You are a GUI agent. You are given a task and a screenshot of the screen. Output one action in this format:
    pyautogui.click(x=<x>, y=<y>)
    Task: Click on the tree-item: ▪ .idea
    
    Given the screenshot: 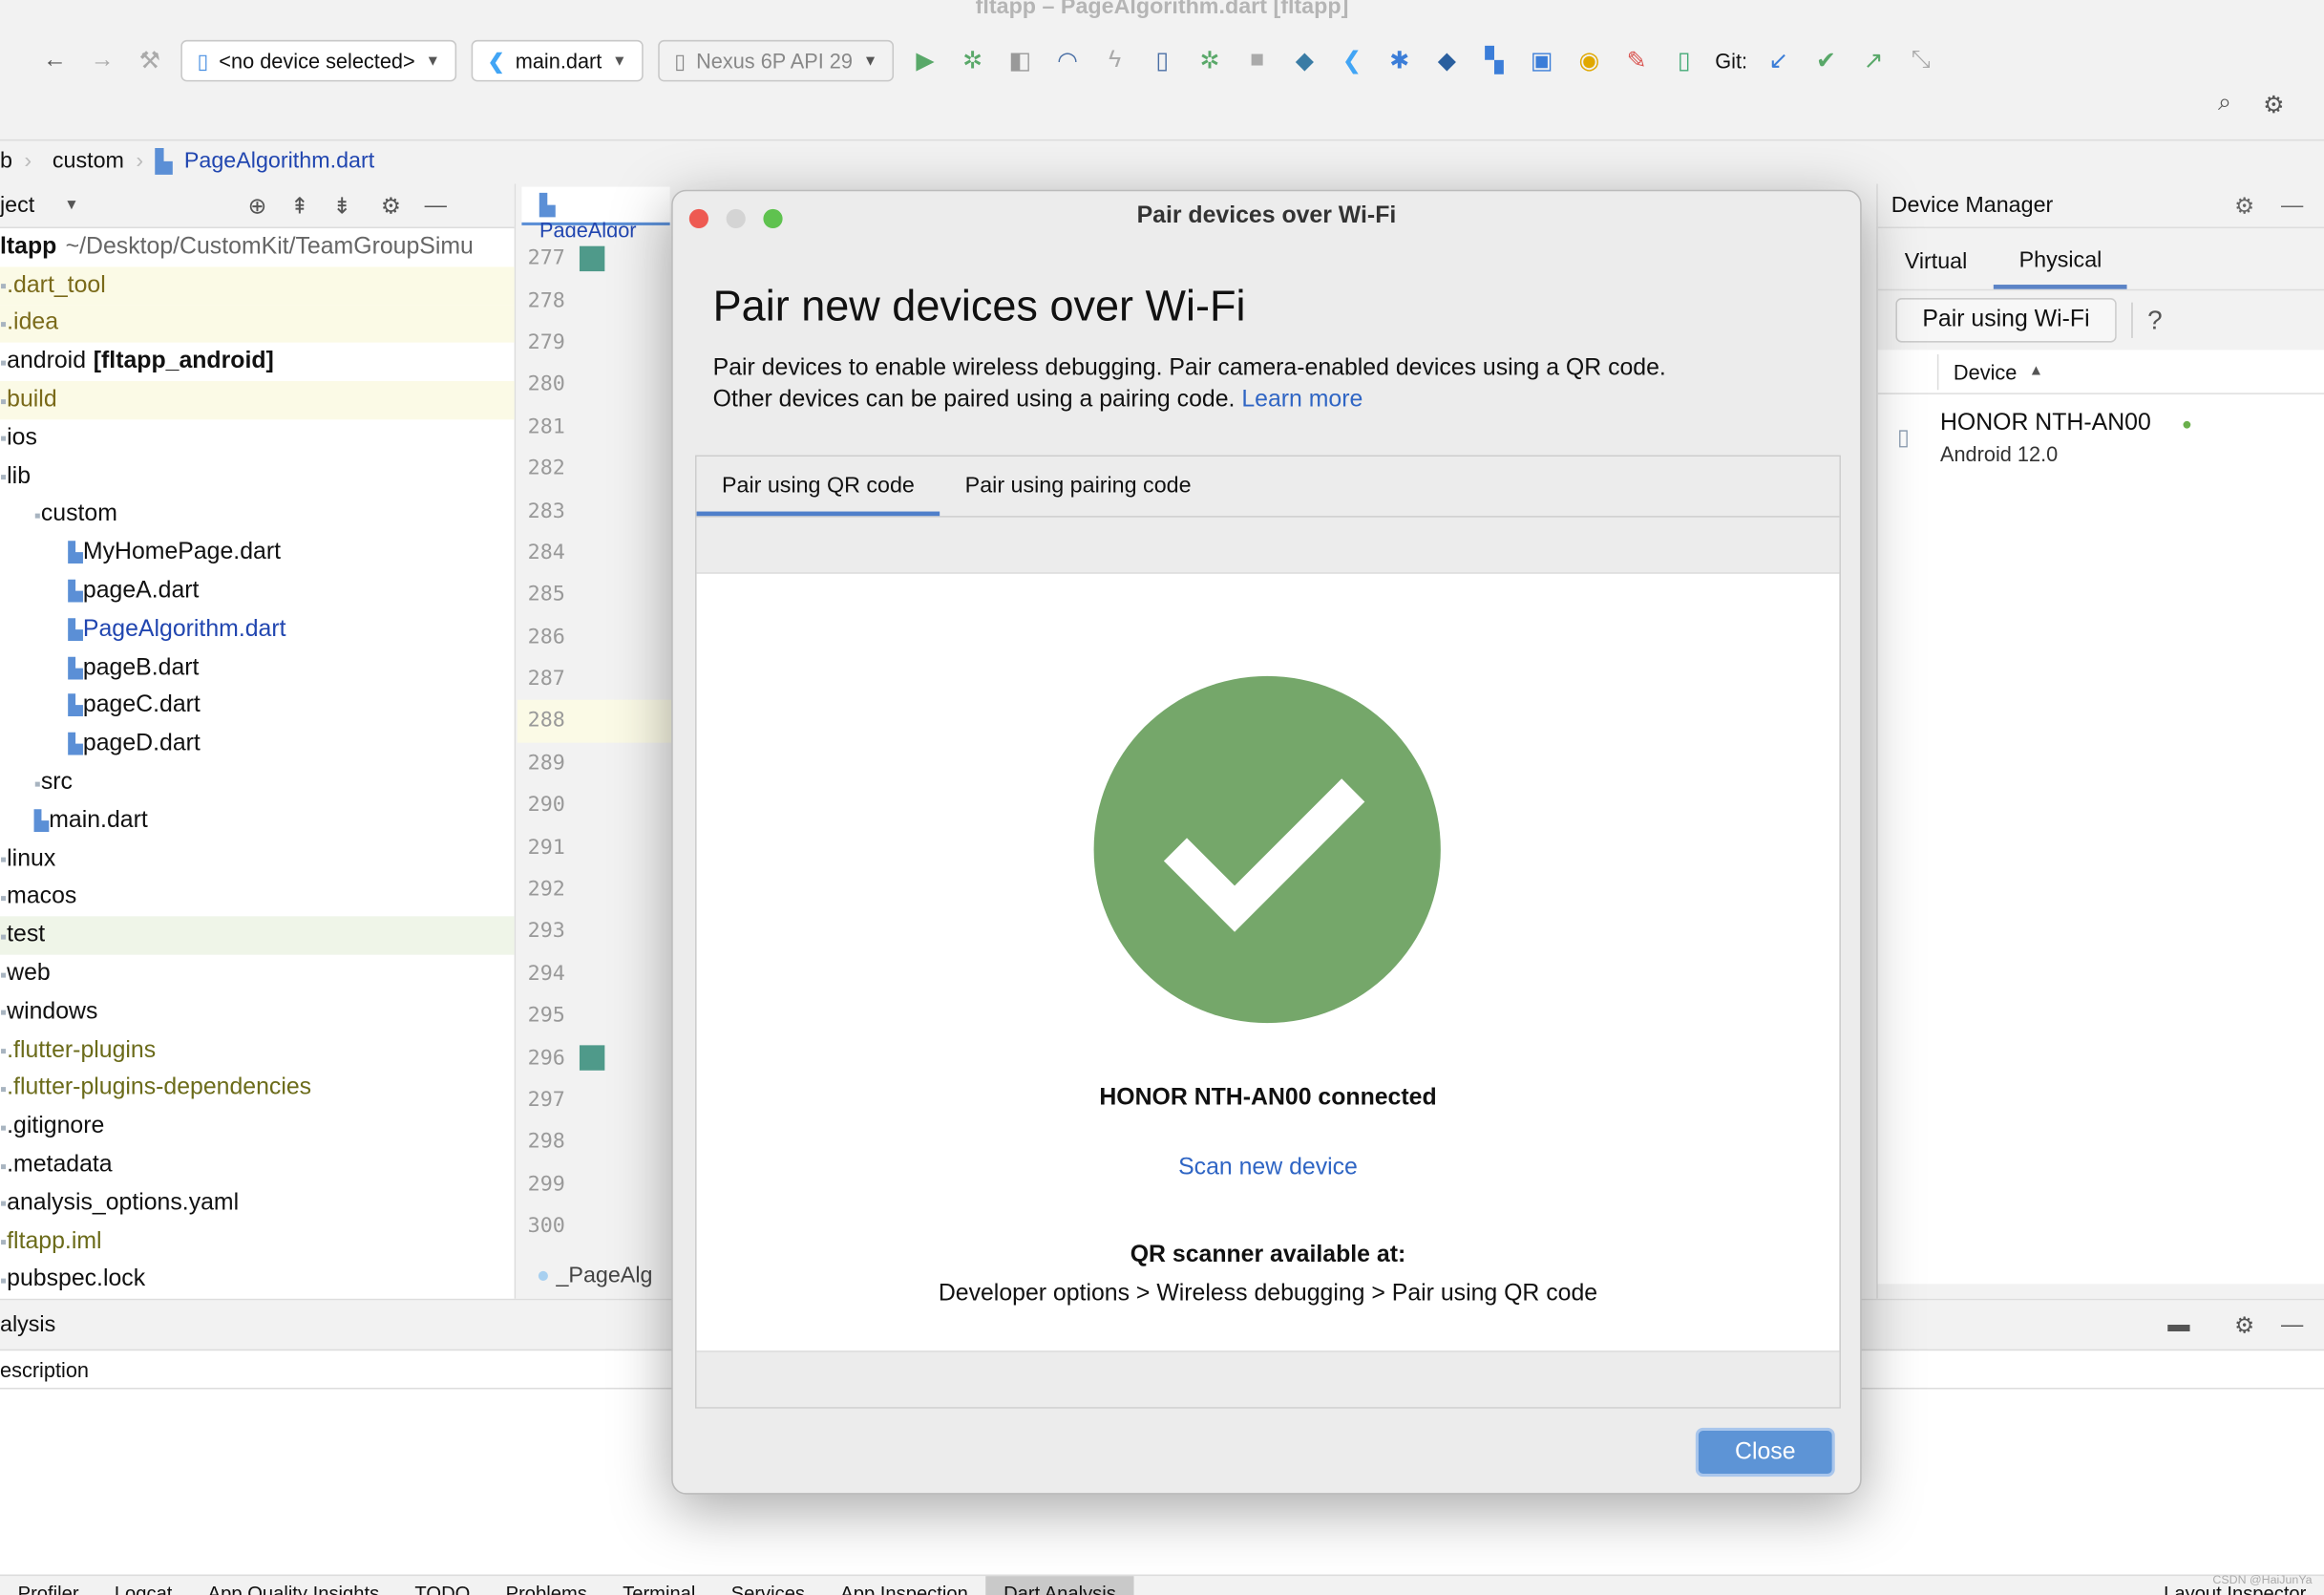 What is the action you would take?
    pyautogui.click(x=257, y=324)
    